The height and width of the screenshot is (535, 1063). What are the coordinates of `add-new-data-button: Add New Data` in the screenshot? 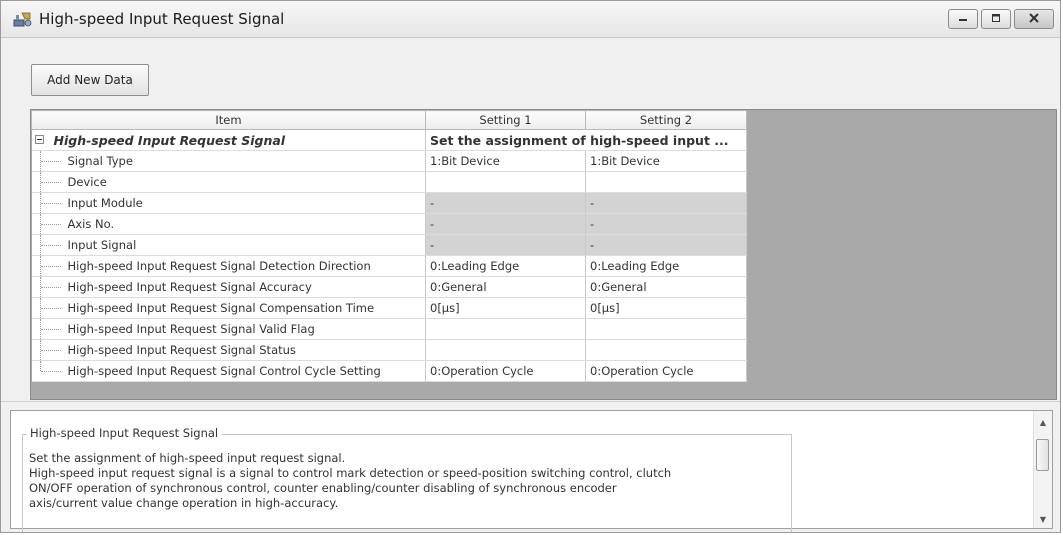 It's located at (90, 80).